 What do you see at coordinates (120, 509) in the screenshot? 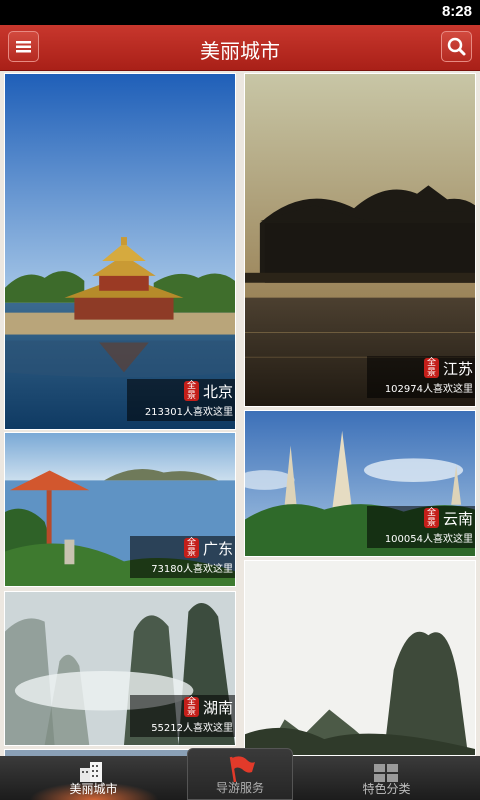
I see `city-card-guangdong: 全景 广东 73180人喜欢这里` at bounding box center [120, 509].